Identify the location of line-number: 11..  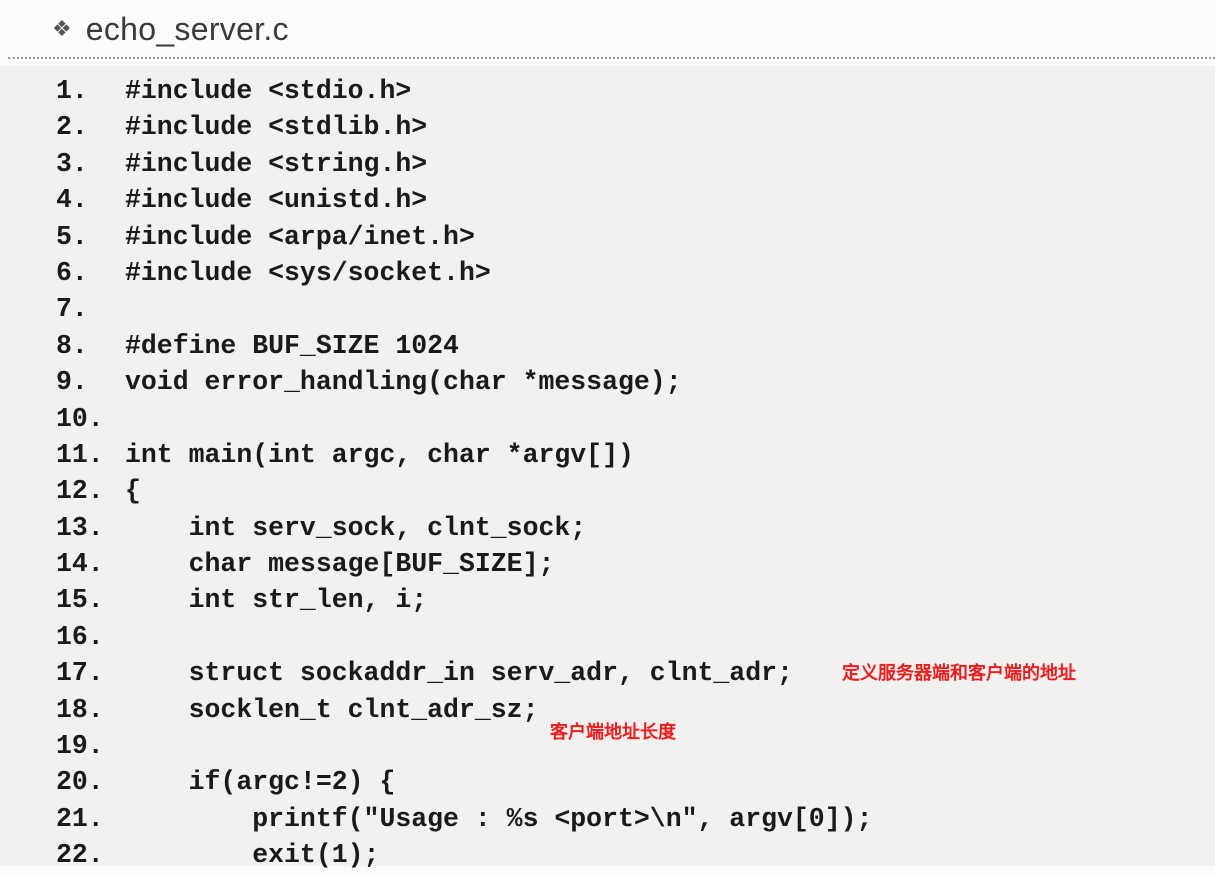
(80, 454).